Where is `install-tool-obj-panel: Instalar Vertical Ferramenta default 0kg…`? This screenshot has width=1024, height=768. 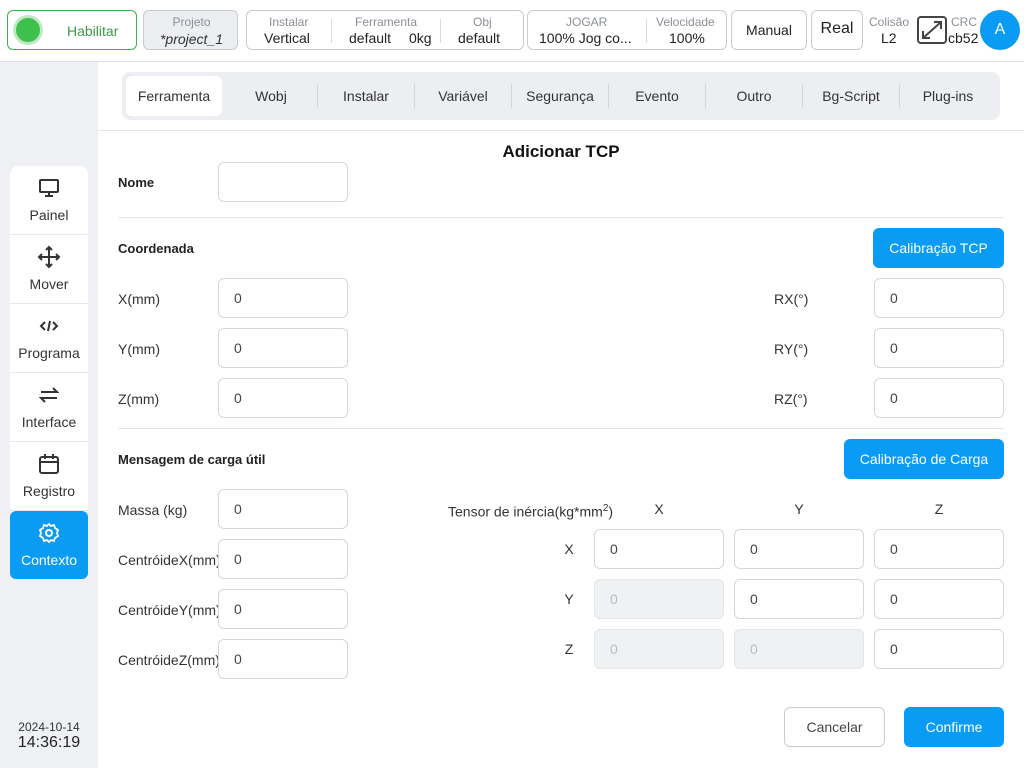
install-tool-obj-panel: Instalar Vertical Ferramenta default 0kg… is located at coordinates (385, 30).